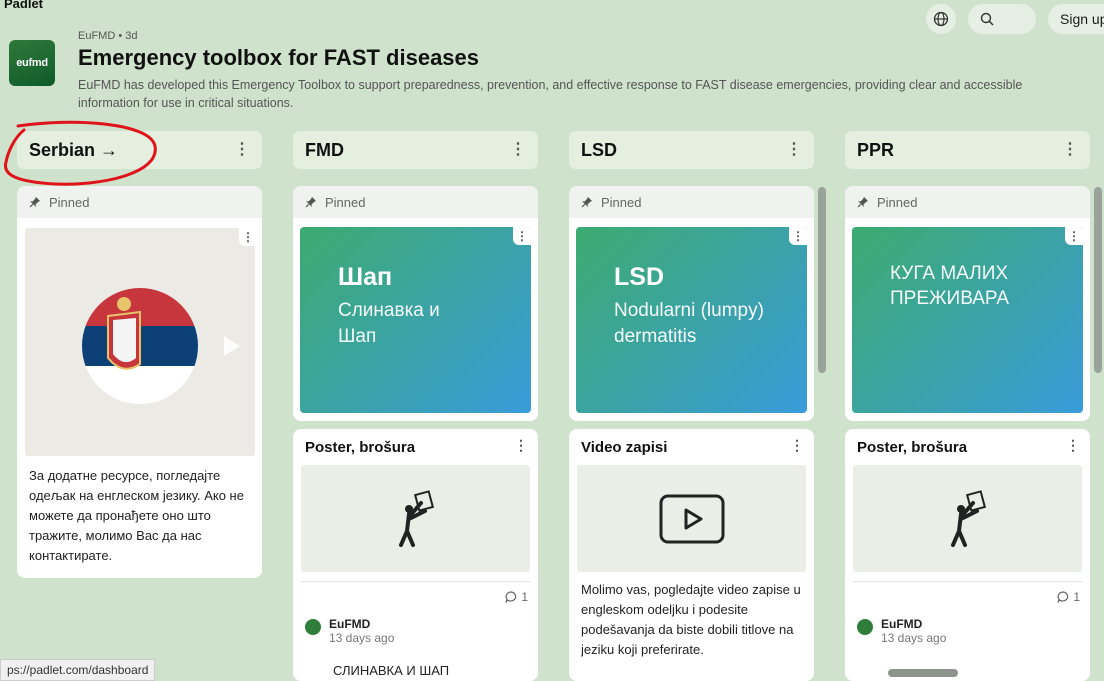  I want to click on red-annotation-circle, so click(80, 153).